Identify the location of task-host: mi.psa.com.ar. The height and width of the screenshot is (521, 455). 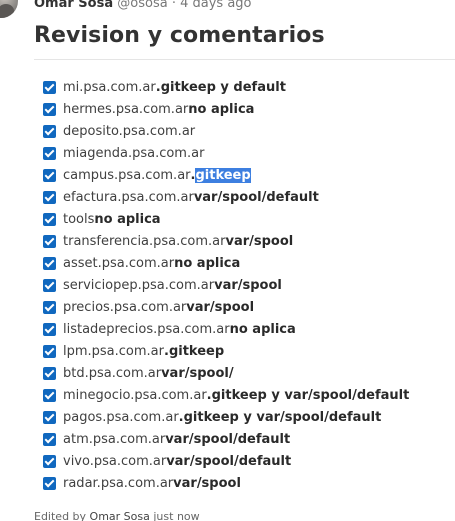
(109, 87).